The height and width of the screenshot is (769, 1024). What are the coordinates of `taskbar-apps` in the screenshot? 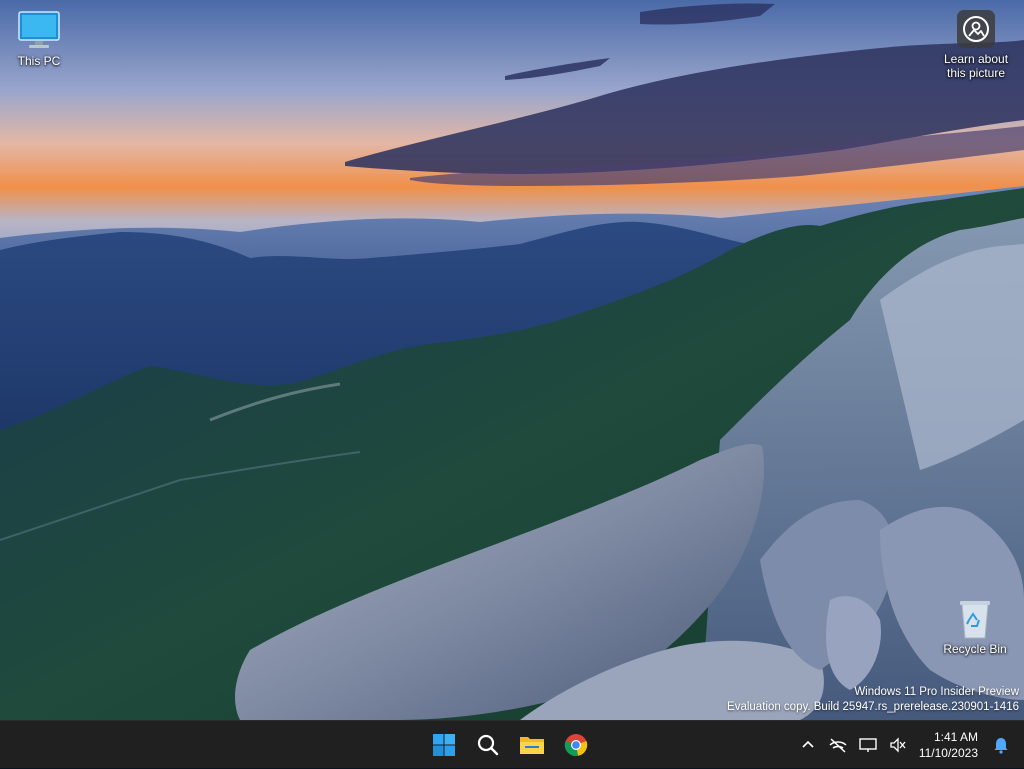 It's located at (510, 745).